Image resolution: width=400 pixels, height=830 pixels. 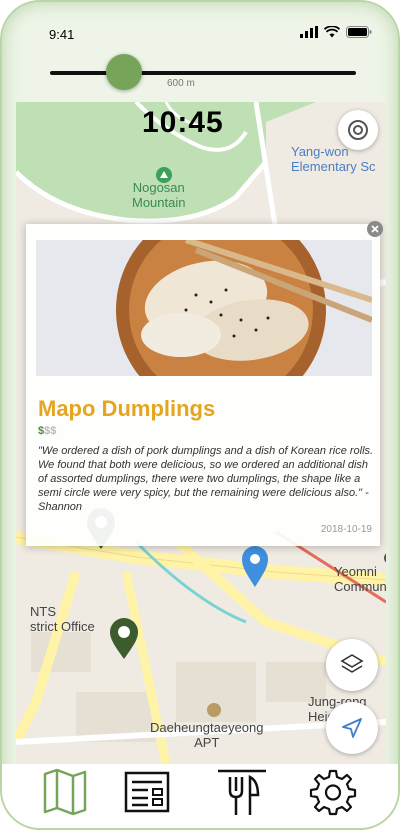 I want to click on navigation-arrow-icon, so click(x=352, y=728).